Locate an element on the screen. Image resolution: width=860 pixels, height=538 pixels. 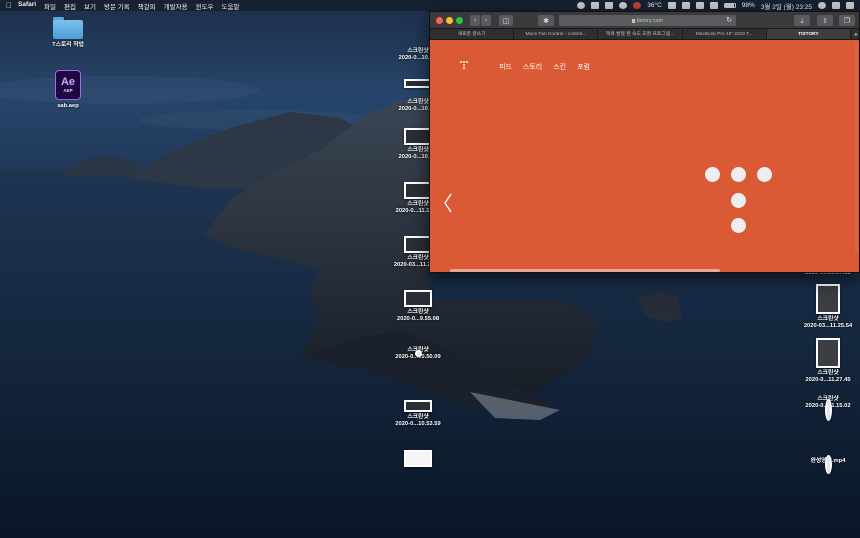
status-icon is located at coordinates (581, 5).